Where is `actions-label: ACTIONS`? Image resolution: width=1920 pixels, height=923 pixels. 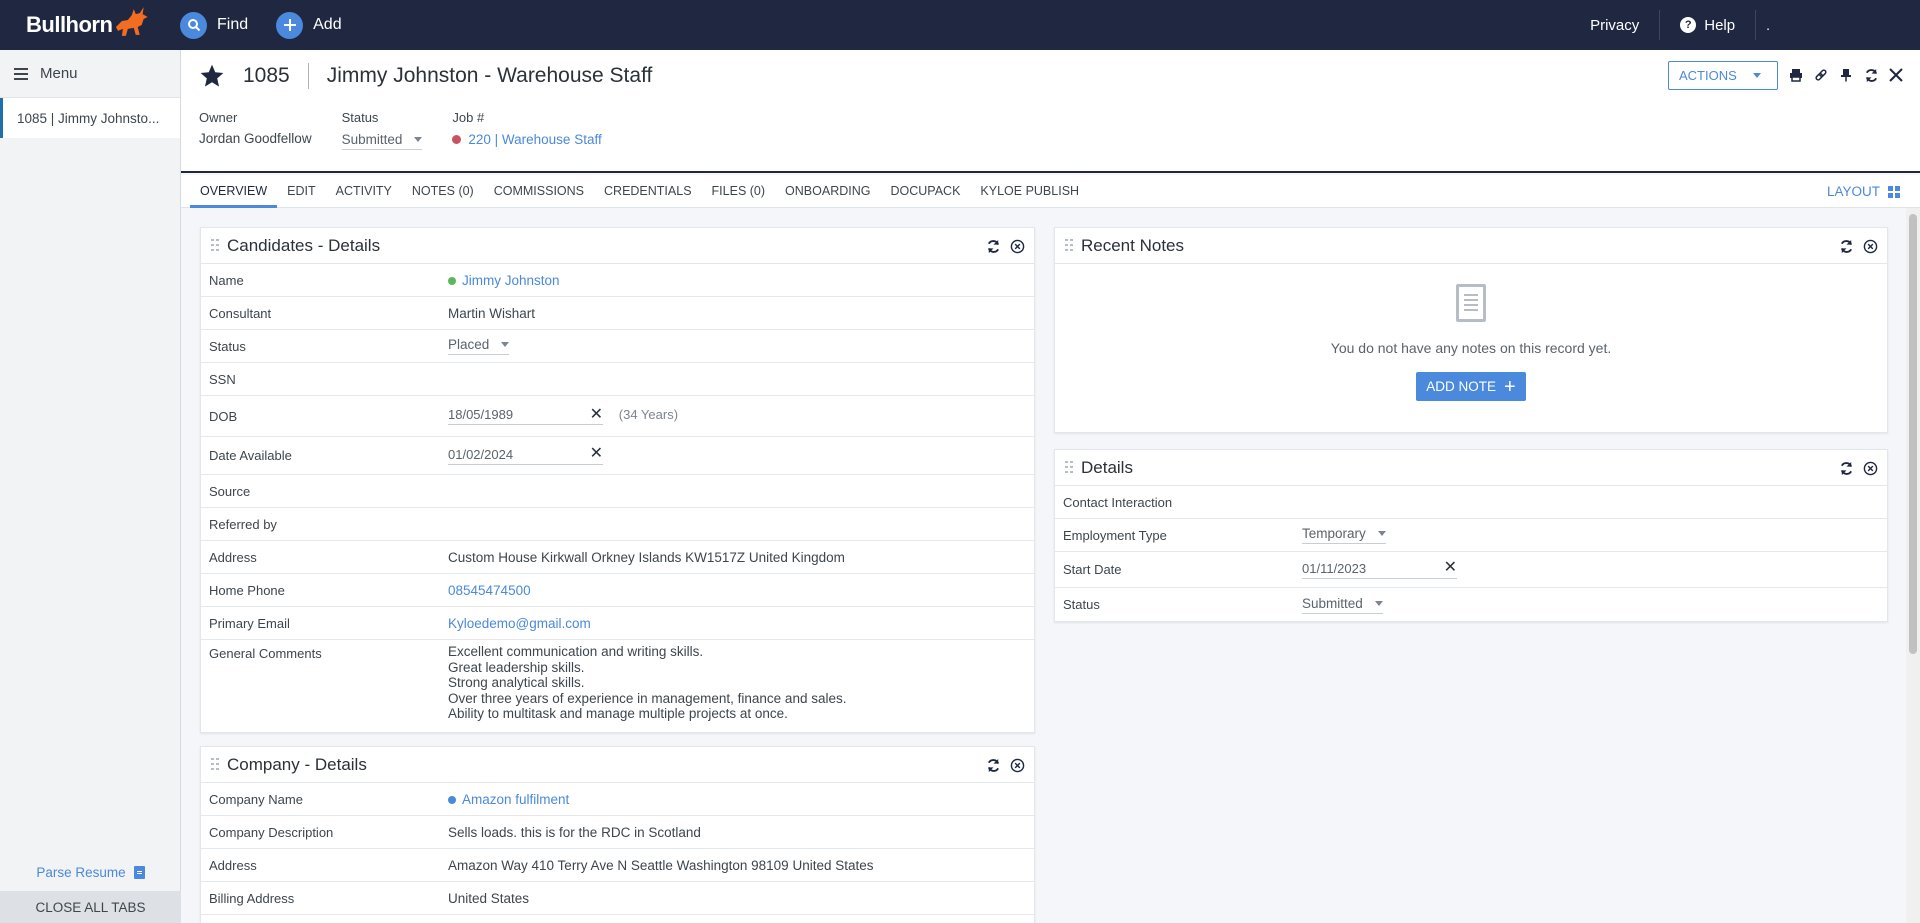 actions-label: ACTIONS is located at coordinates (1708, 75).